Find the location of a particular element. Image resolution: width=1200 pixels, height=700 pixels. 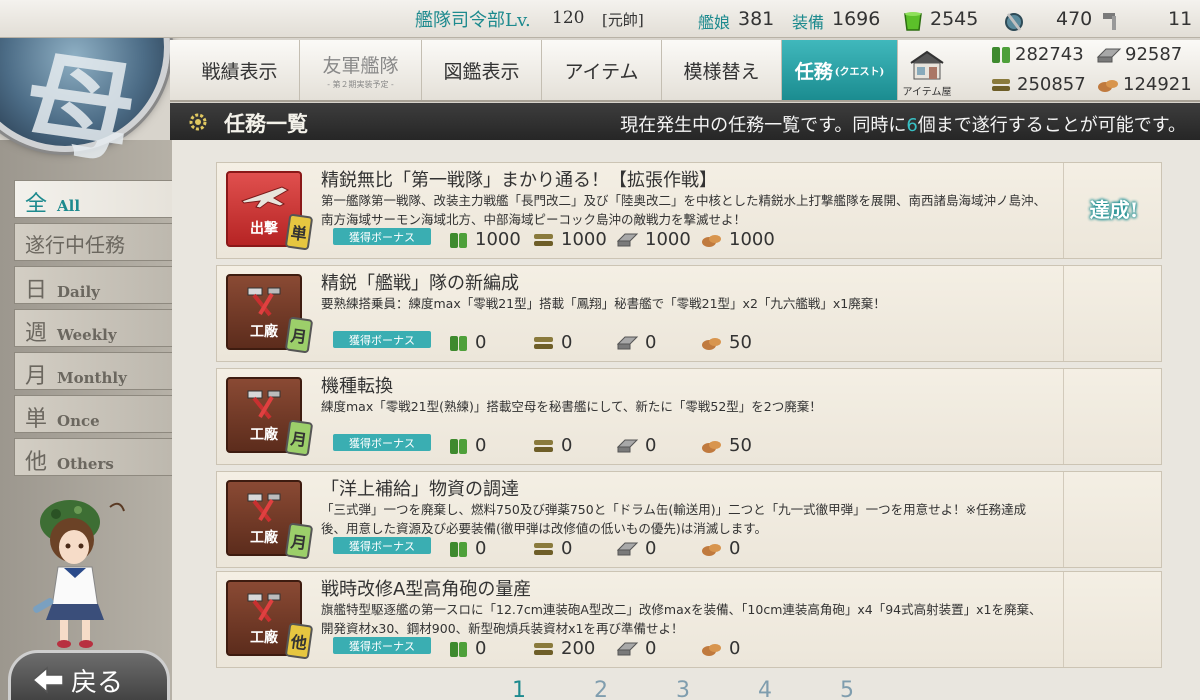

filter-once: 単 Once is located at coordinates (93, 414).